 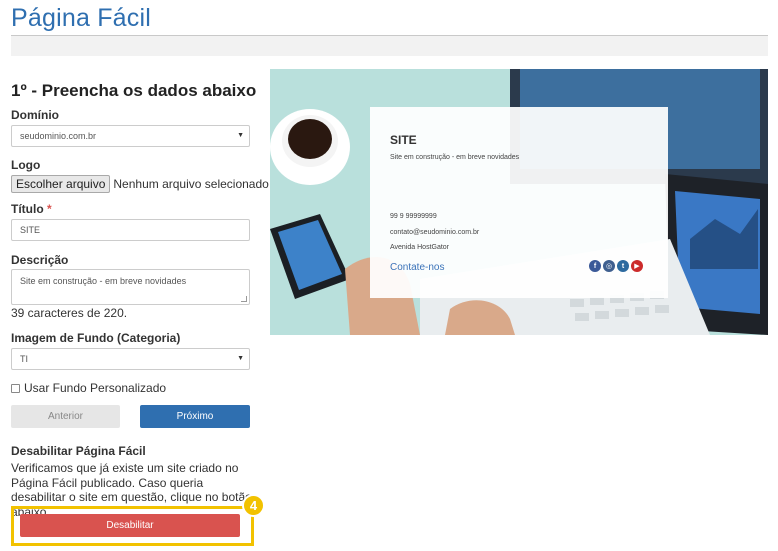 What do you see at coordinates (24, 359) in the screenshot?
I see `background-select-value: TI` at bounding box center [24, 359].